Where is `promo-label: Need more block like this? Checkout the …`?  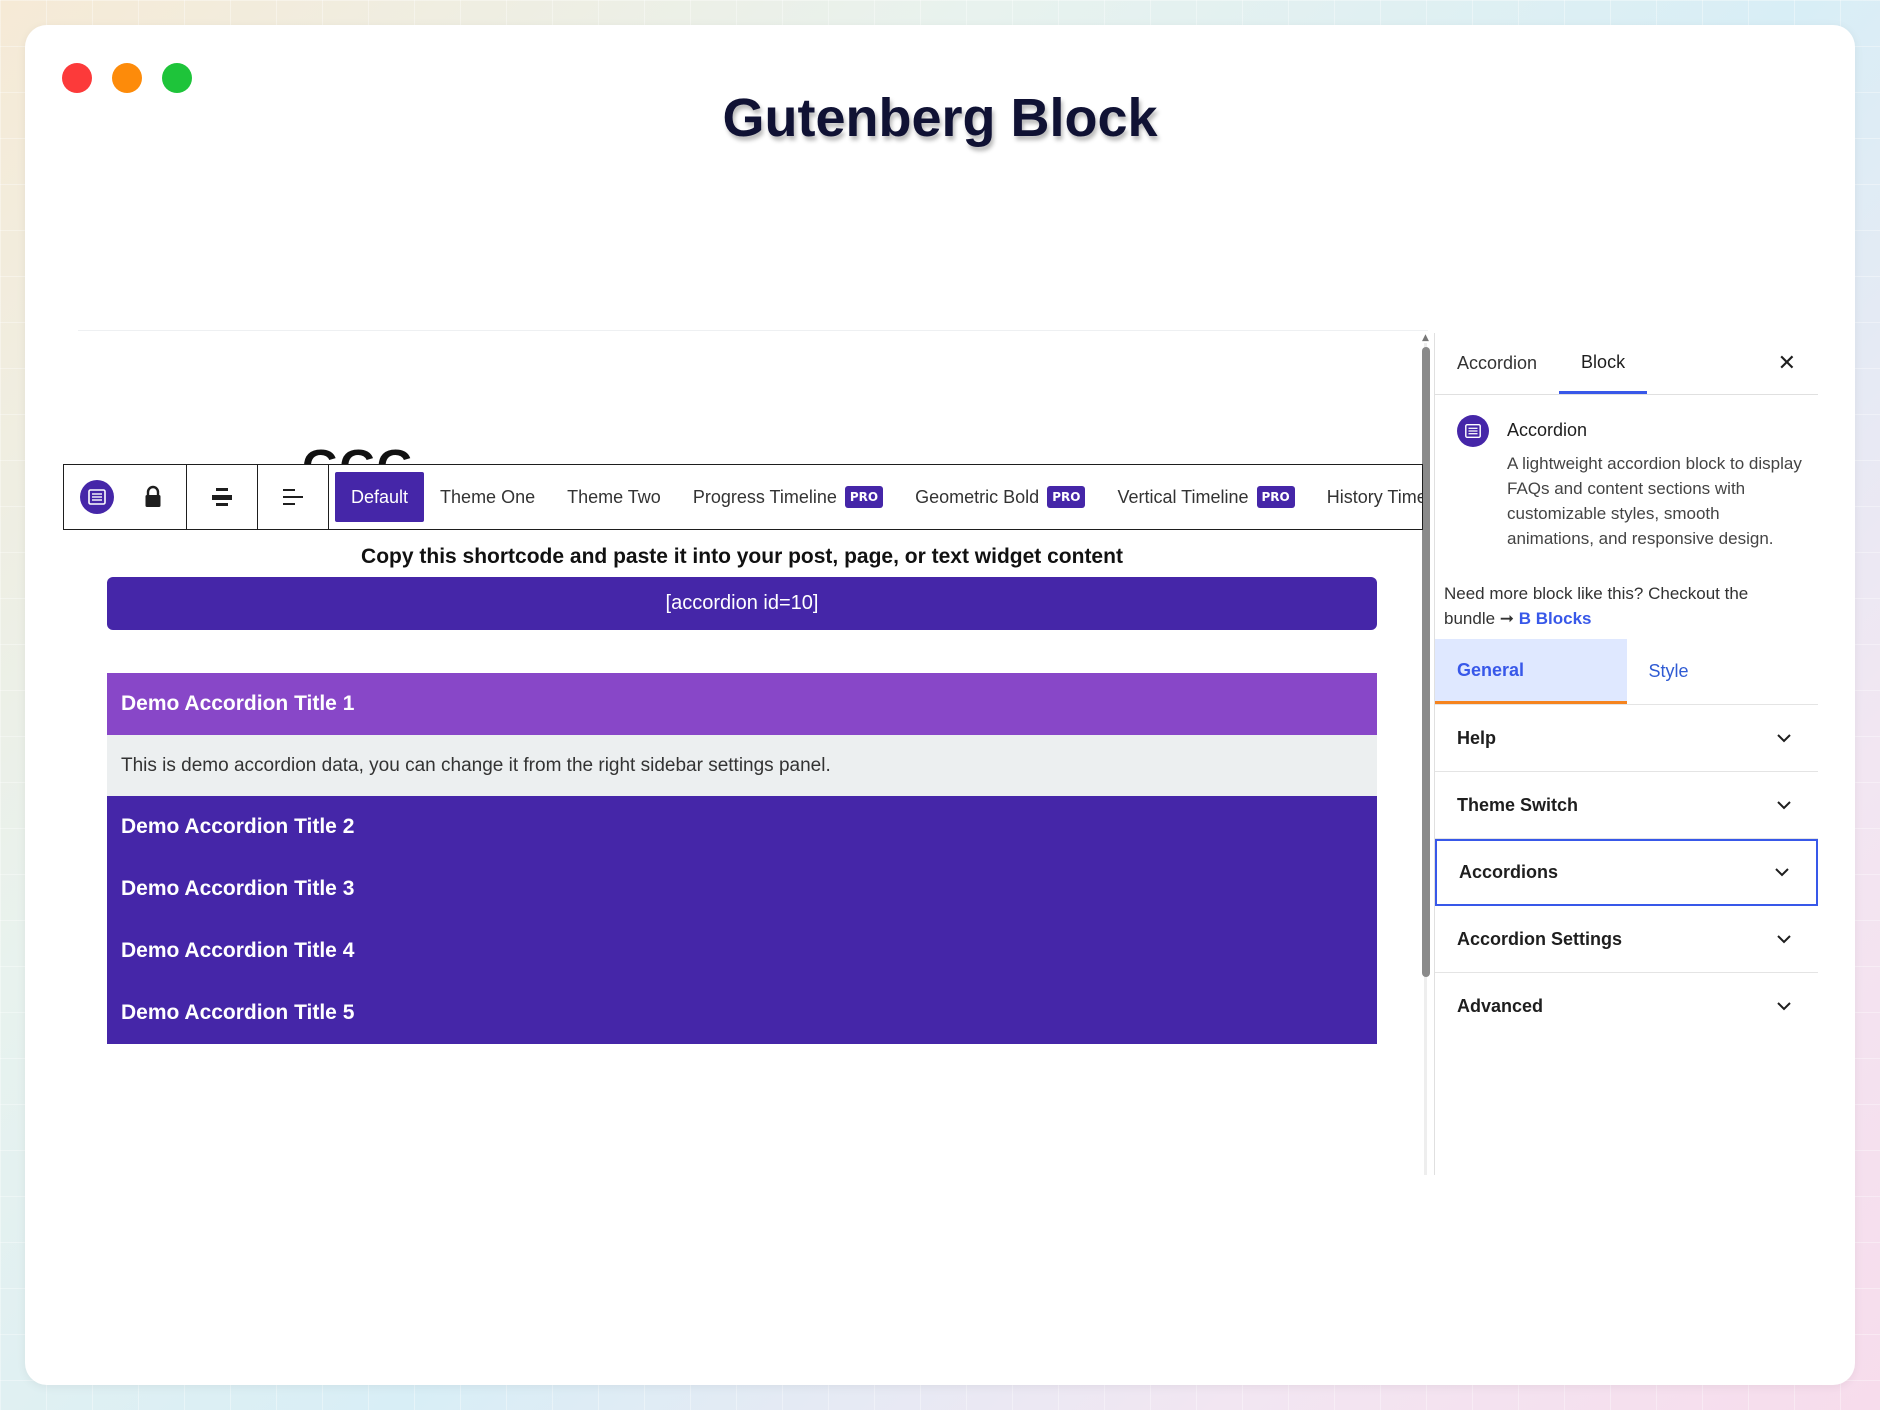 promo-label: Need more block like this? Checkout the … is located at coordinates (1596, 606).